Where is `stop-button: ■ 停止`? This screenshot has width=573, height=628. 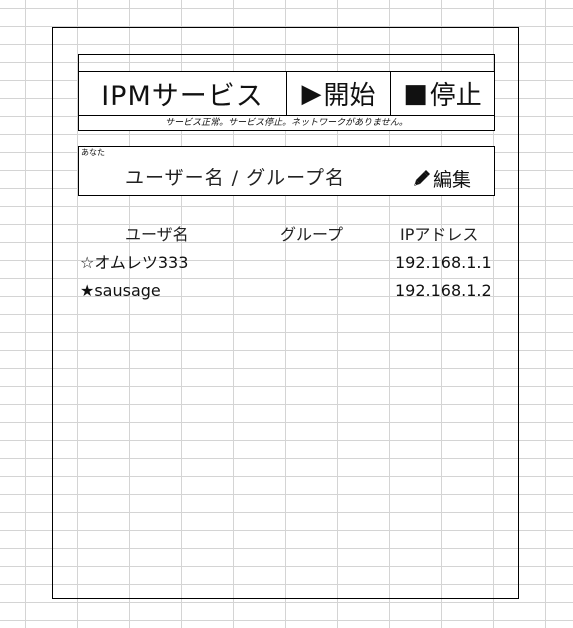
stop-button: ■ 停止 is located at coordinates (442, 93).